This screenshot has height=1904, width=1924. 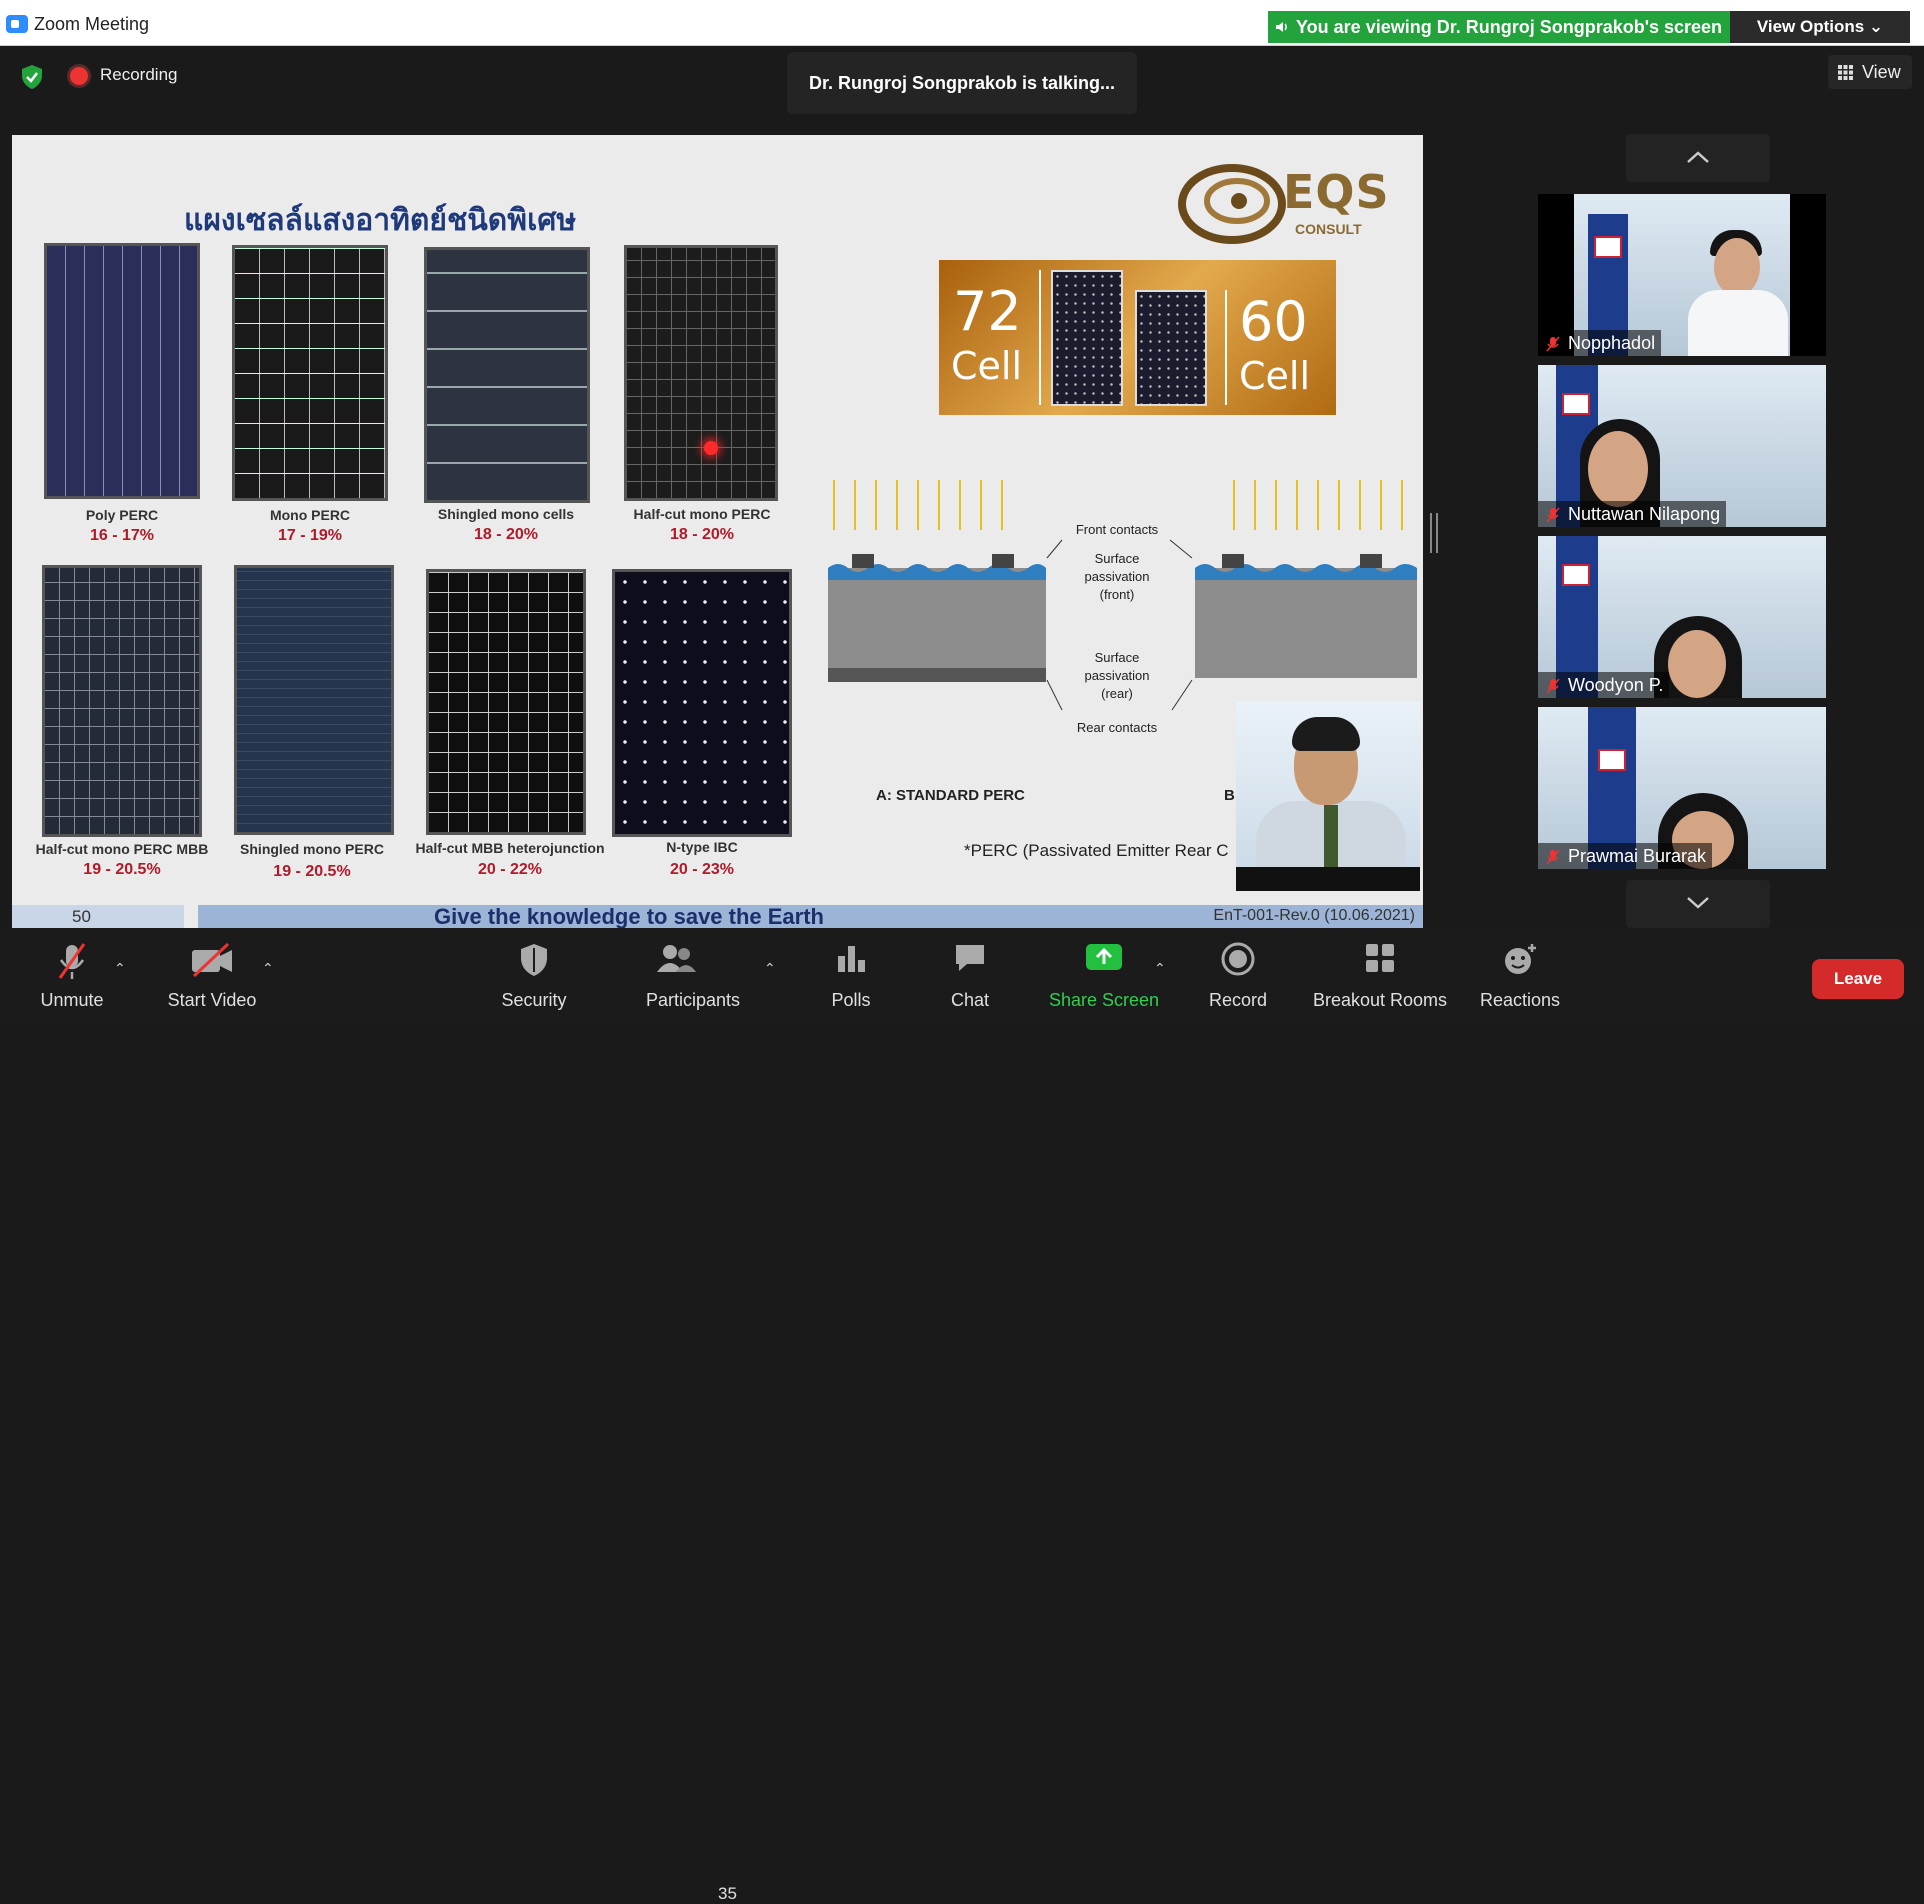 I want to click on polls-button: Polls, so click(x=851, y=975).